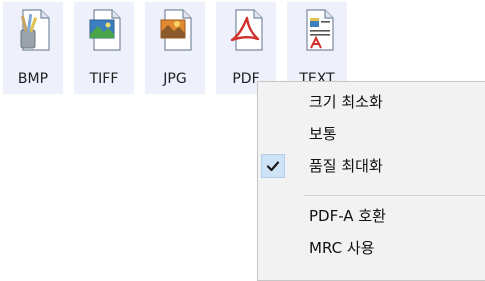 This screenshot has height=281, width=485. I want to click on tiff-format-button: TIFF, so click(104, 48).